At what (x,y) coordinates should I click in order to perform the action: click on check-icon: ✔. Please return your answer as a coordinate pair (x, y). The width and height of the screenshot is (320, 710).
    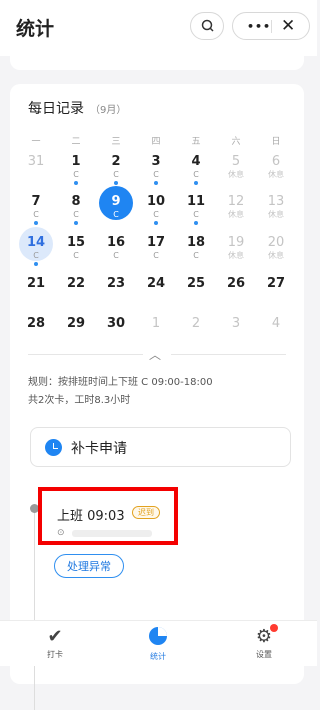
    Looking at the image, I should click on (55, 636).